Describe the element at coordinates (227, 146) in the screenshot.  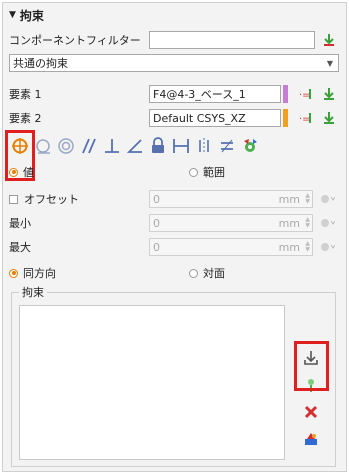
I see `equal-tool-icon` at that location.